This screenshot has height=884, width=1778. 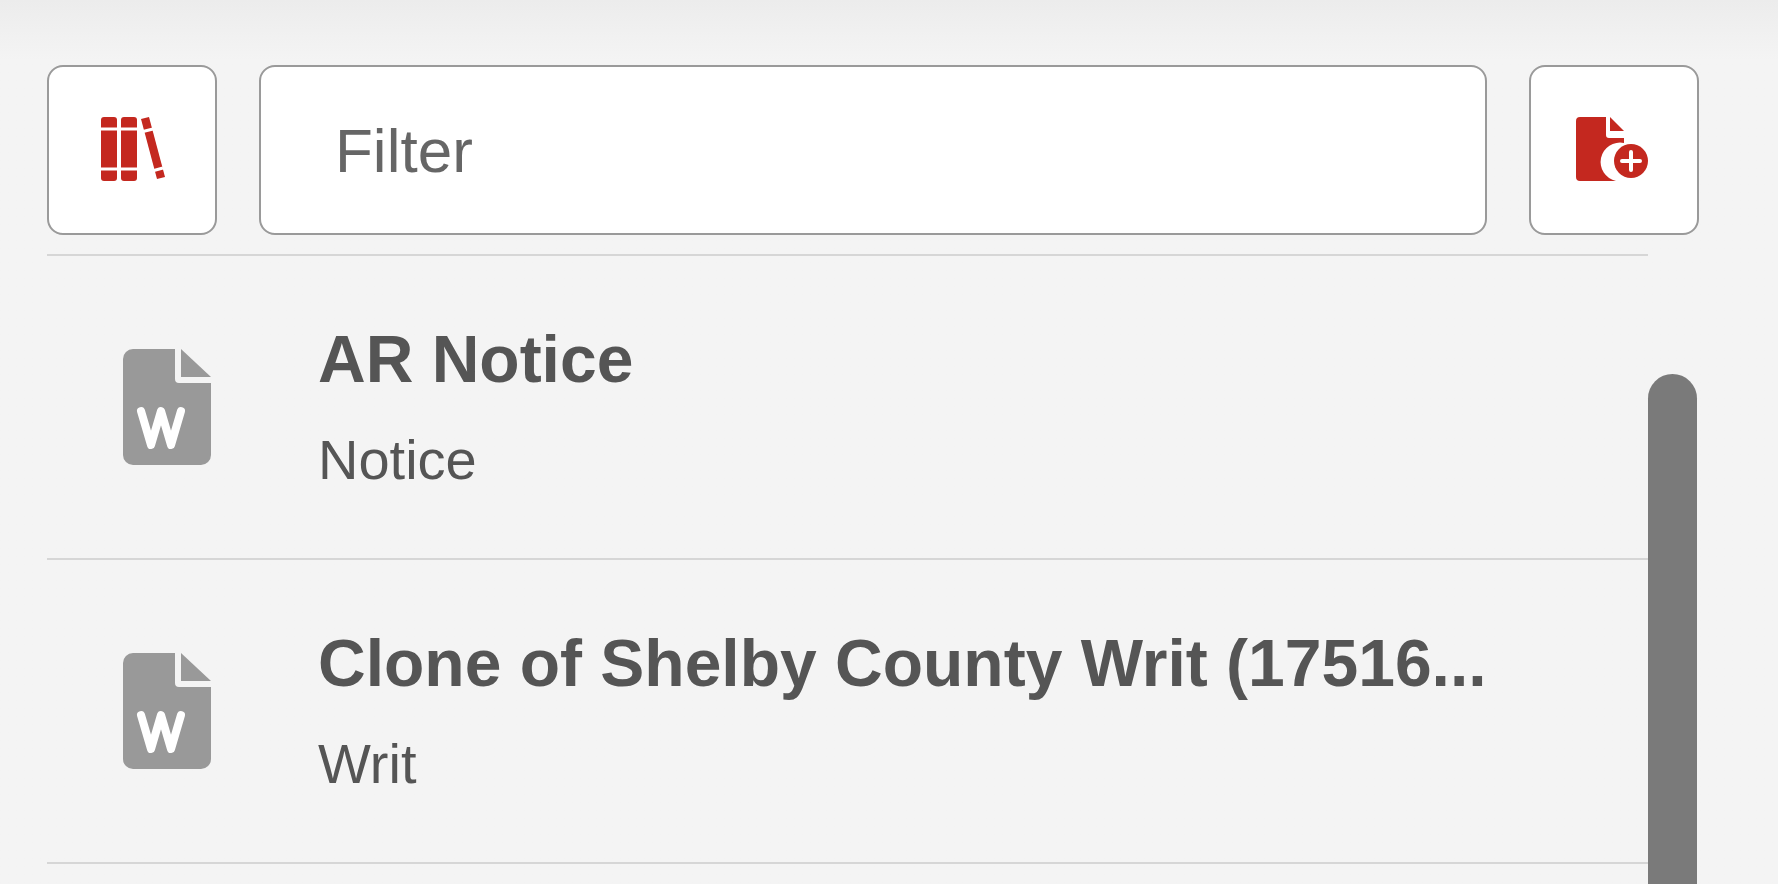 What do you see at coordinates (476, 359) in the screenshot?
I see `document-title: AR Notice` at bounding box center [476, 359].